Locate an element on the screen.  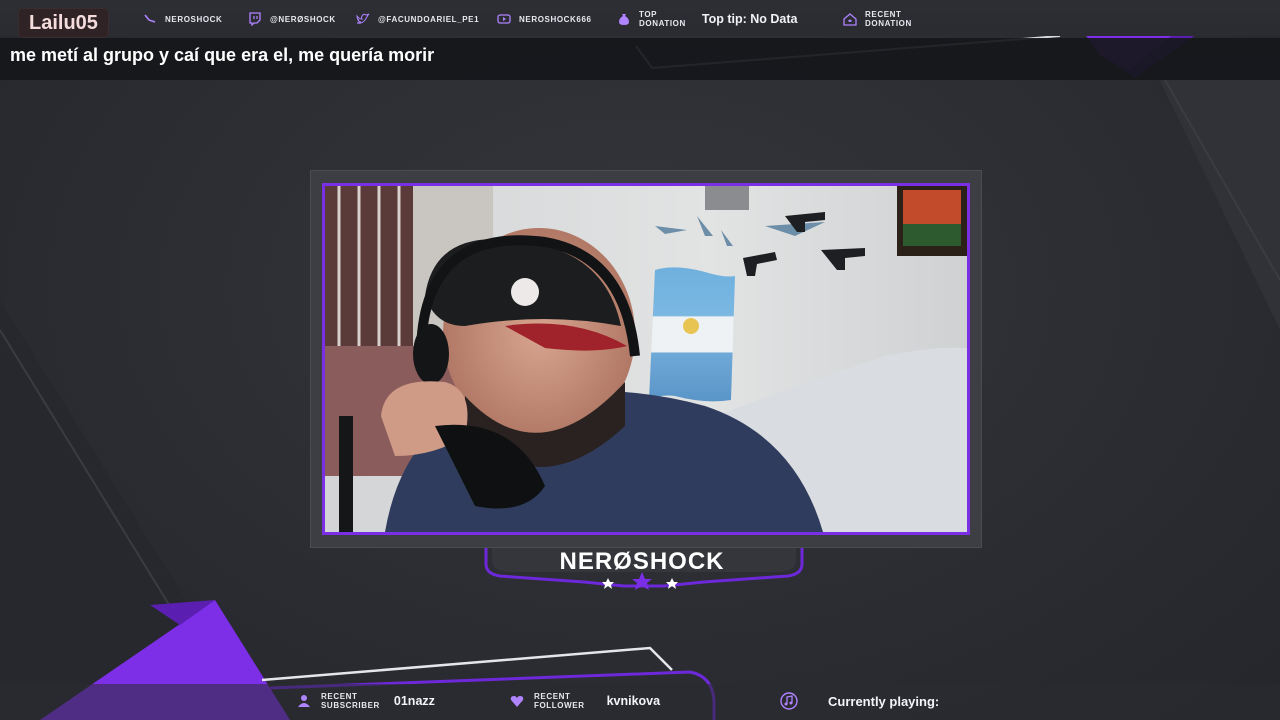
music-note-icon is located at coordinates (789, 701).